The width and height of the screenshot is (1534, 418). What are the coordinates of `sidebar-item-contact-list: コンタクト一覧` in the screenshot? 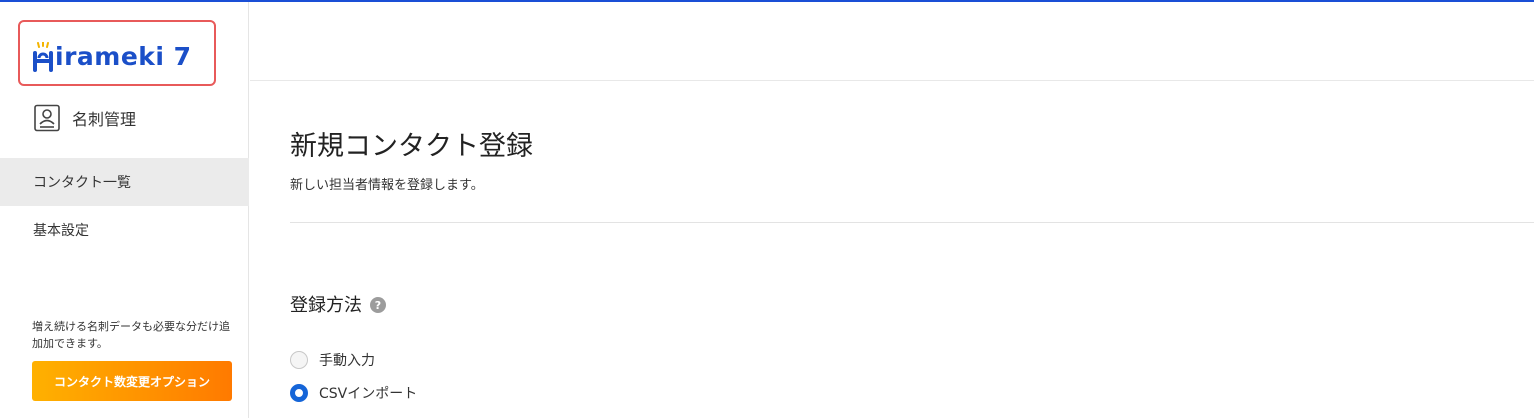 It's located at (124, 182).